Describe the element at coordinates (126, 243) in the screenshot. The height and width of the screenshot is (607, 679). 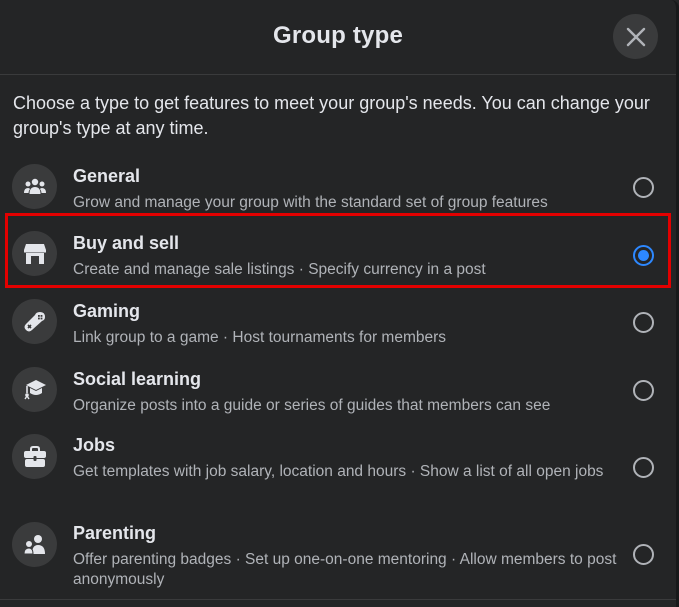
I see `option-label: Buy and sell` at that location.